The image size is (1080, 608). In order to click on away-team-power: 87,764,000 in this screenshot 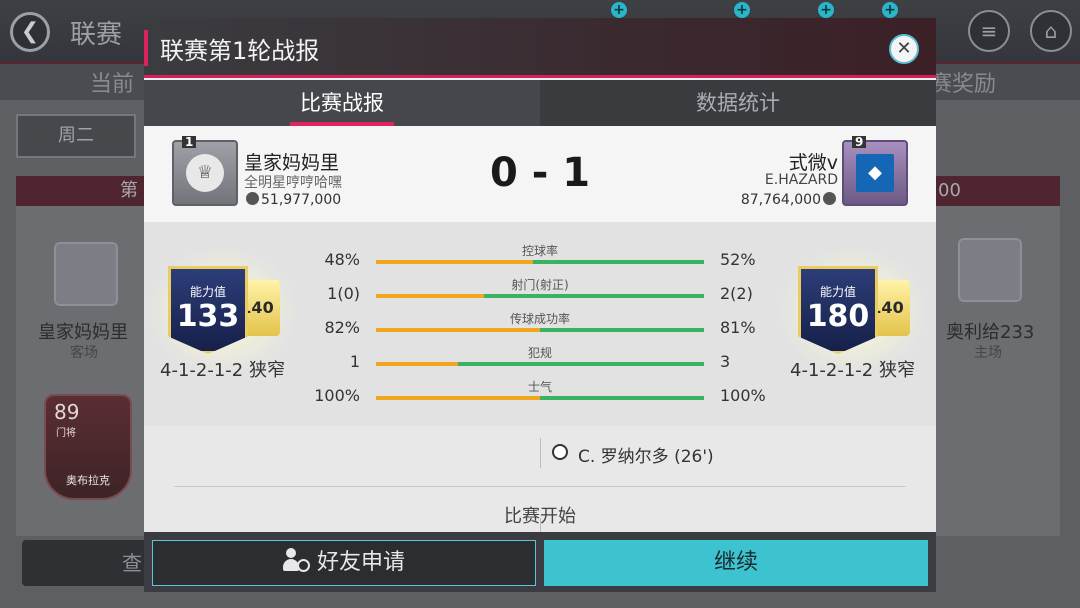, I will do `click(789, 200)`.